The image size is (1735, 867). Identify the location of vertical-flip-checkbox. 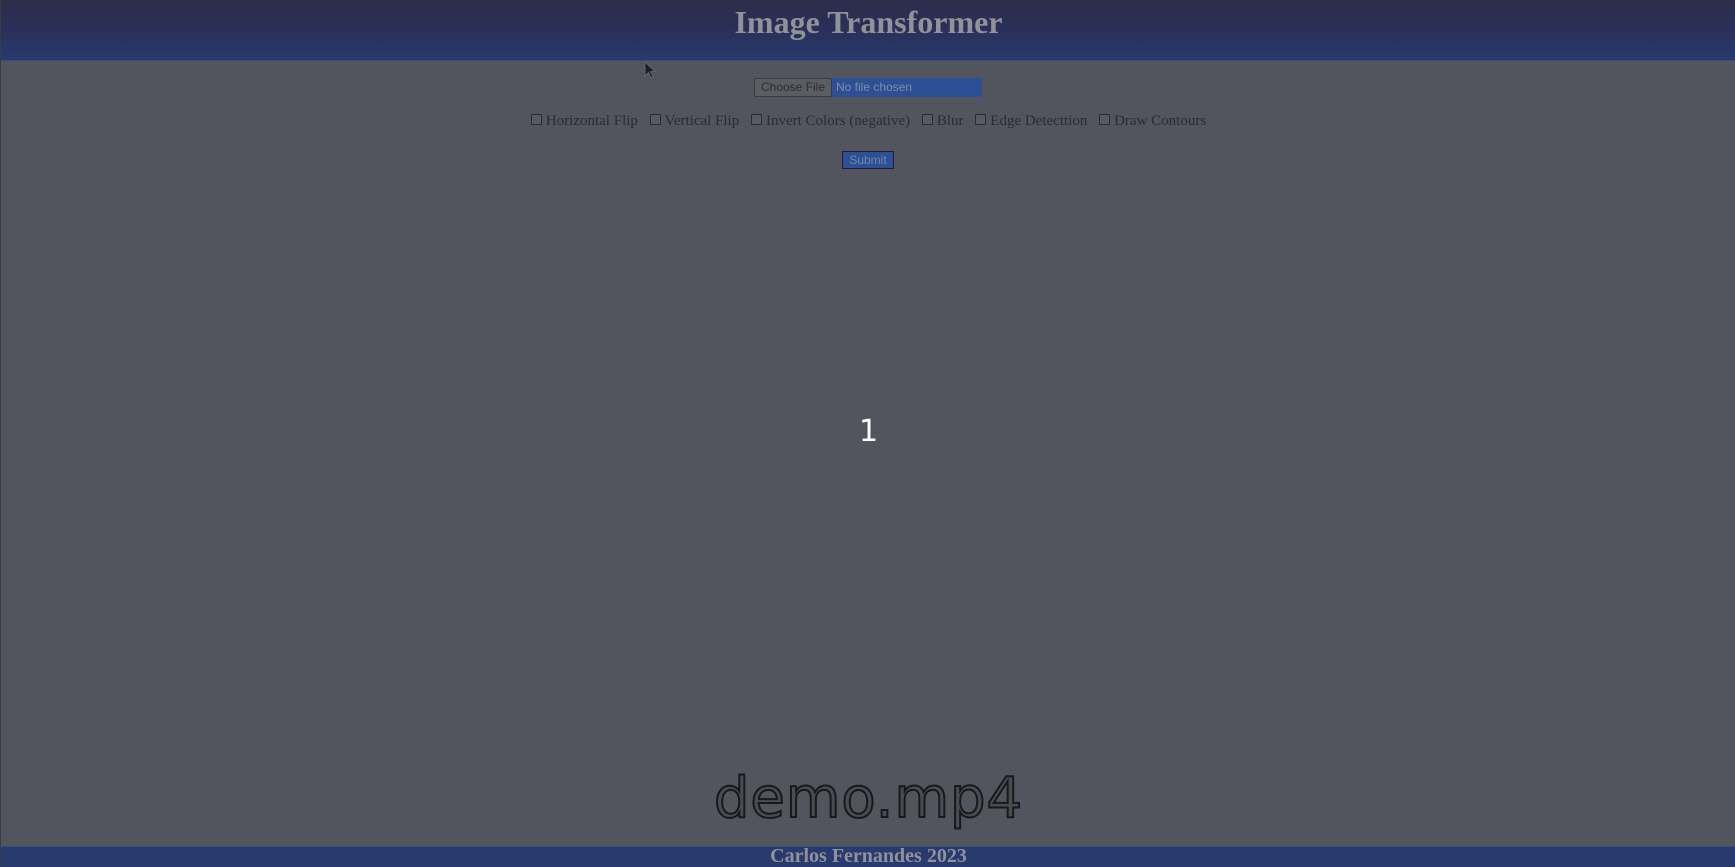
(655, 119).